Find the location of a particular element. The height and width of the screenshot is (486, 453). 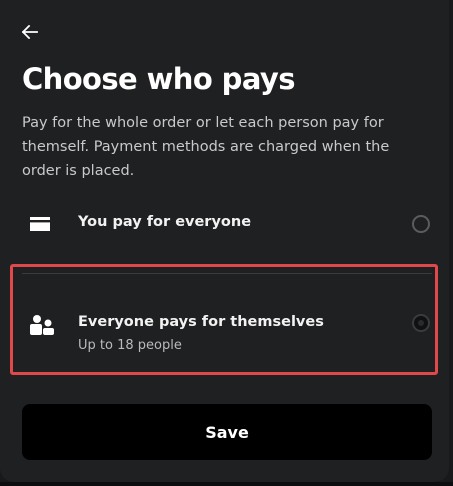

radio-button is located at coordinates (421, 224).